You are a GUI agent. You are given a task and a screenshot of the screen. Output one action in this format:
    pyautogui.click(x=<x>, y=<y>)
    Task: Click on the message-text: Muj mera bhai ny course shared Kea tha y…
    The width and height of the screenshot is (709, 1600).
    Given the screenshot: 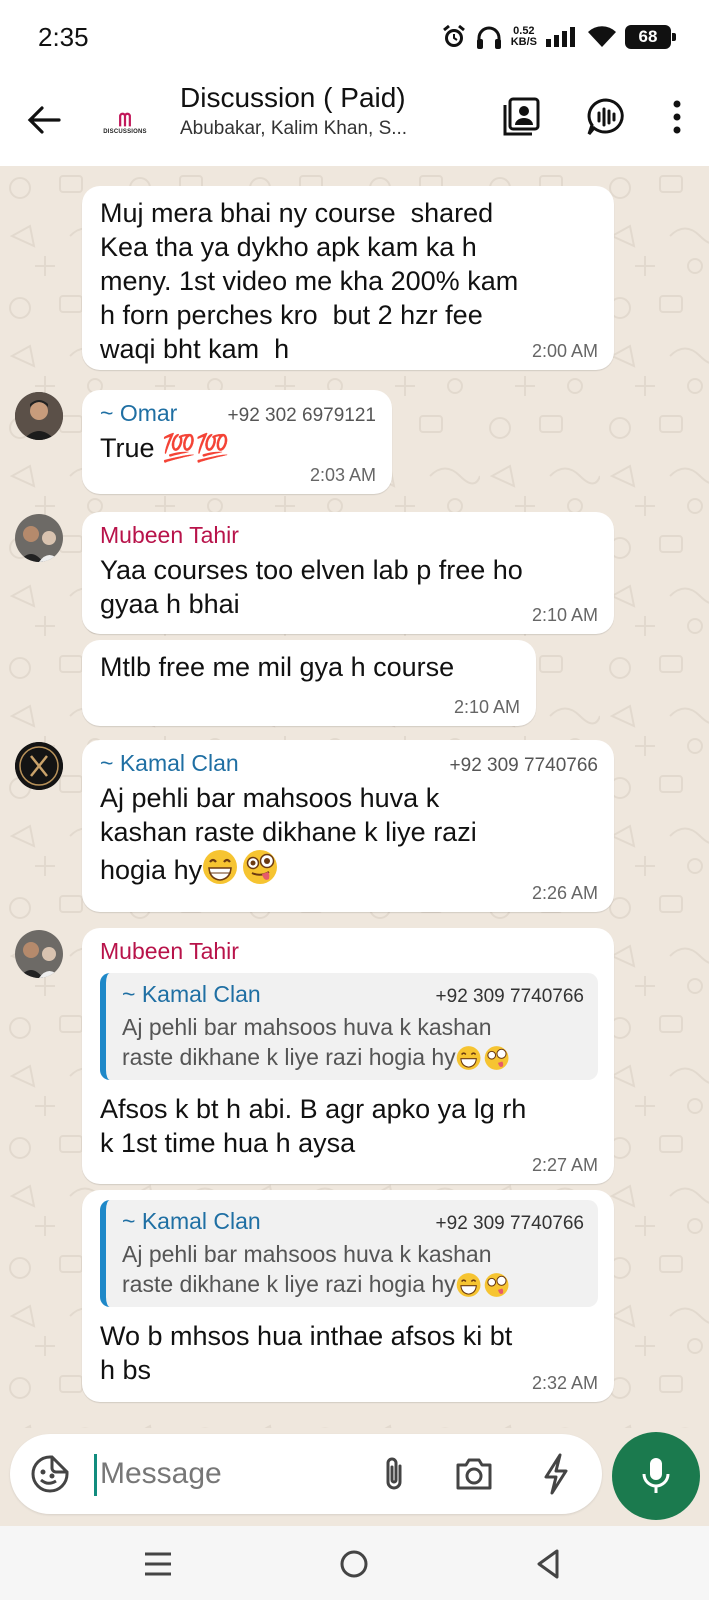 What is the action you would take?
    pyautogui.click(x=309, y=281)
    